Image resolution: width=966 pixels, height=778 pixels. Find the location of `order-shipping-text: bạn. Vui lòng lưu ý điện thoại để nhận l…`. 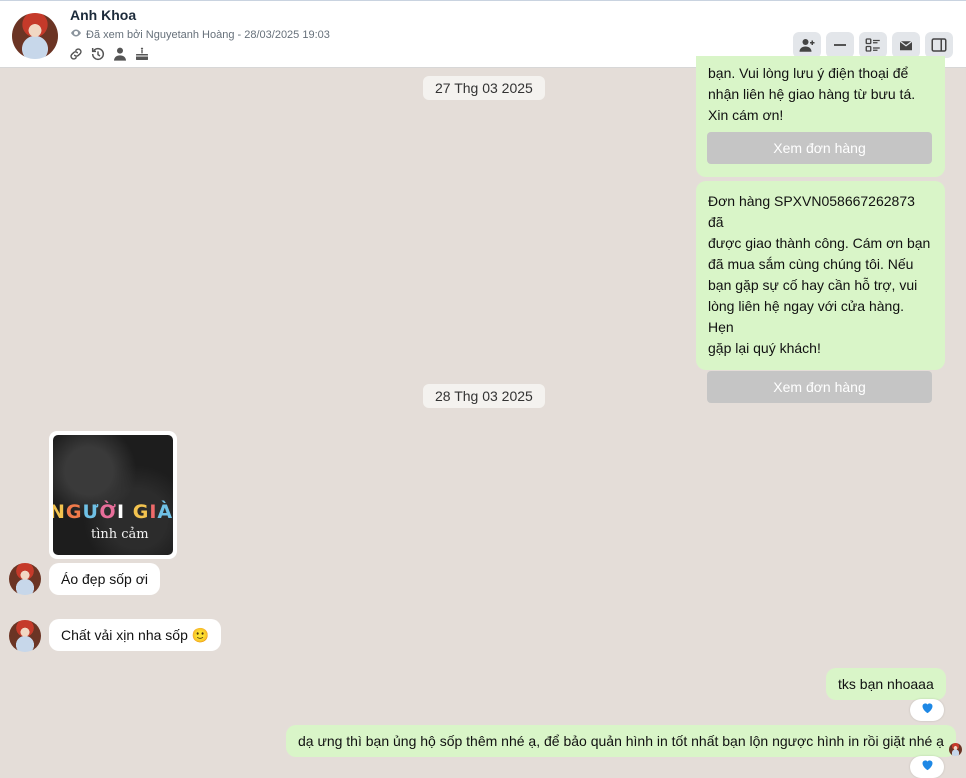

order-shipping-text: bạn. Vui lòng lưu ý điện thoại để nhận l… is located at coordinates (820, 94).